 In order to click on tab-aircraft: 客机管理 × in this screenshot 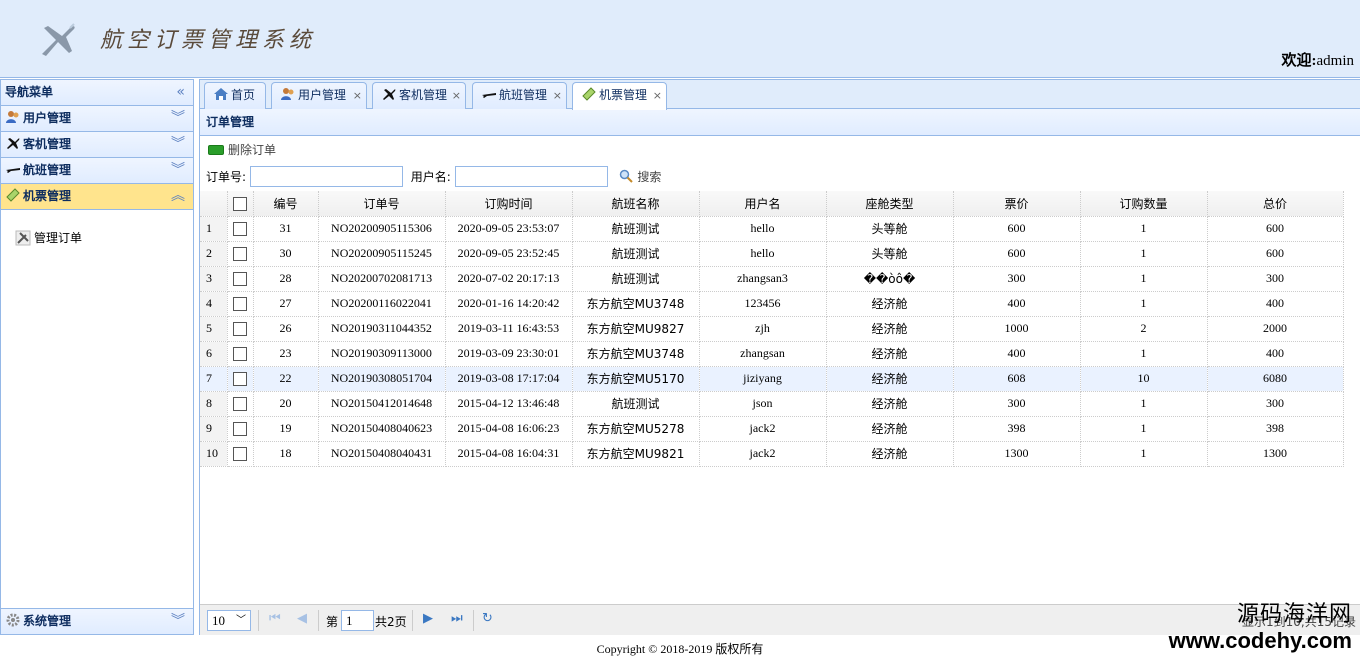, I will do `click(419, 95)`.